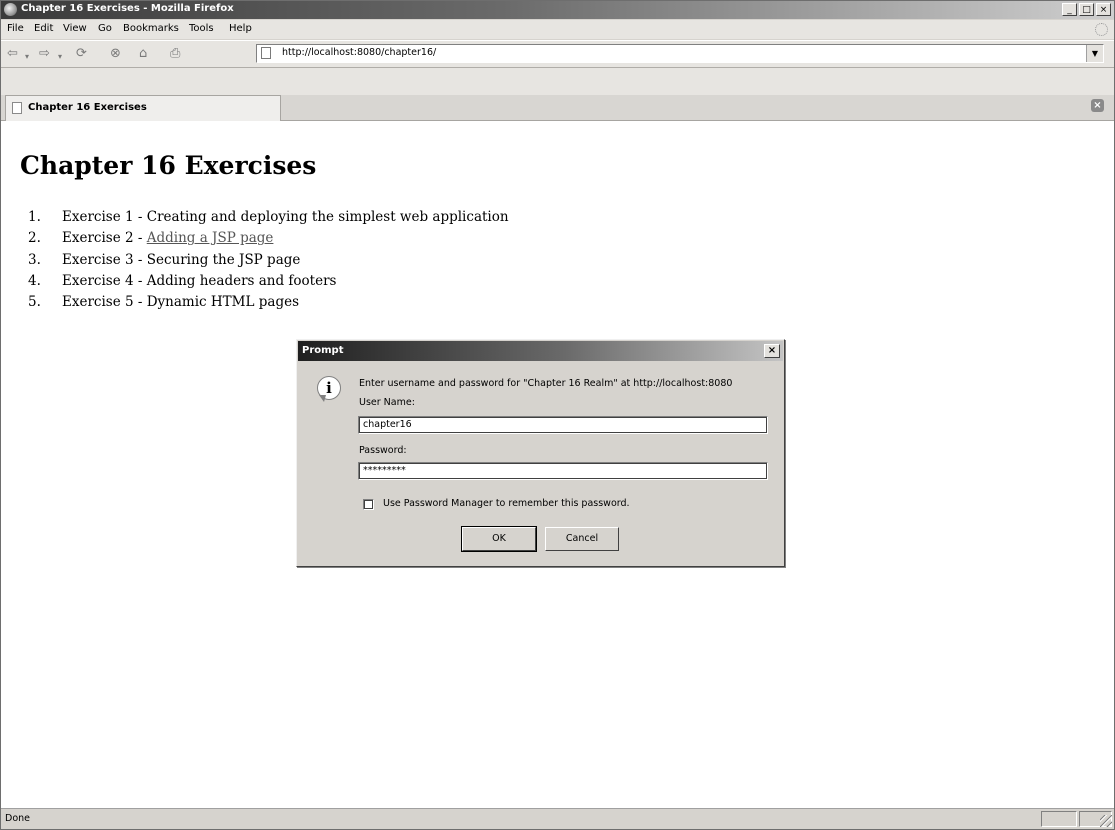 The image size is (1115, 830). Describe the element at coordinates (10, 9) in the screenshot. I see `firefox-logo-icon` at that location.